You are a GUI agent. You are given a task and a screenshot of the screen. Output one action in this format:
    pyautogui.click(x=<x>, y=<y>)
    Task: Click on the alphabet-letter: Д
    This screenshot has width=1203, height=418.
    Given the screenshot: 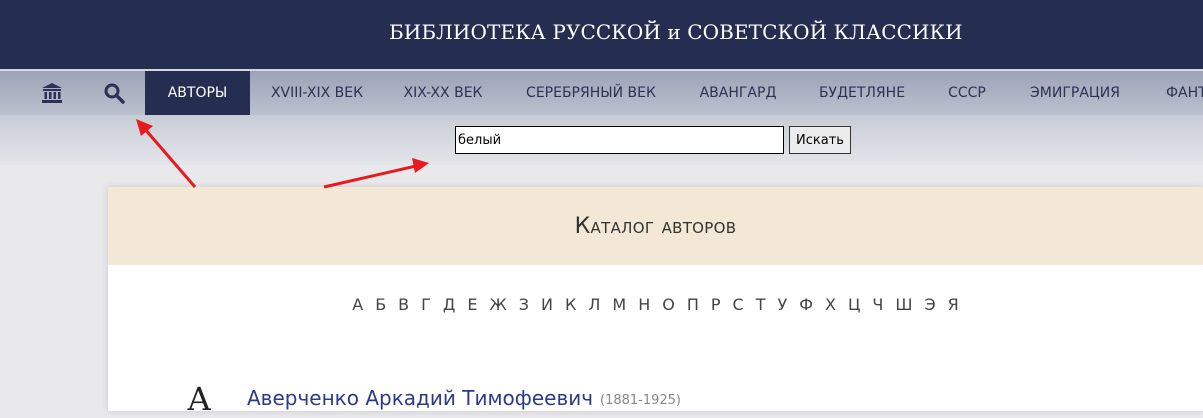 What is the action you would take?
    pyautogui.click(x=449, y=304)
    